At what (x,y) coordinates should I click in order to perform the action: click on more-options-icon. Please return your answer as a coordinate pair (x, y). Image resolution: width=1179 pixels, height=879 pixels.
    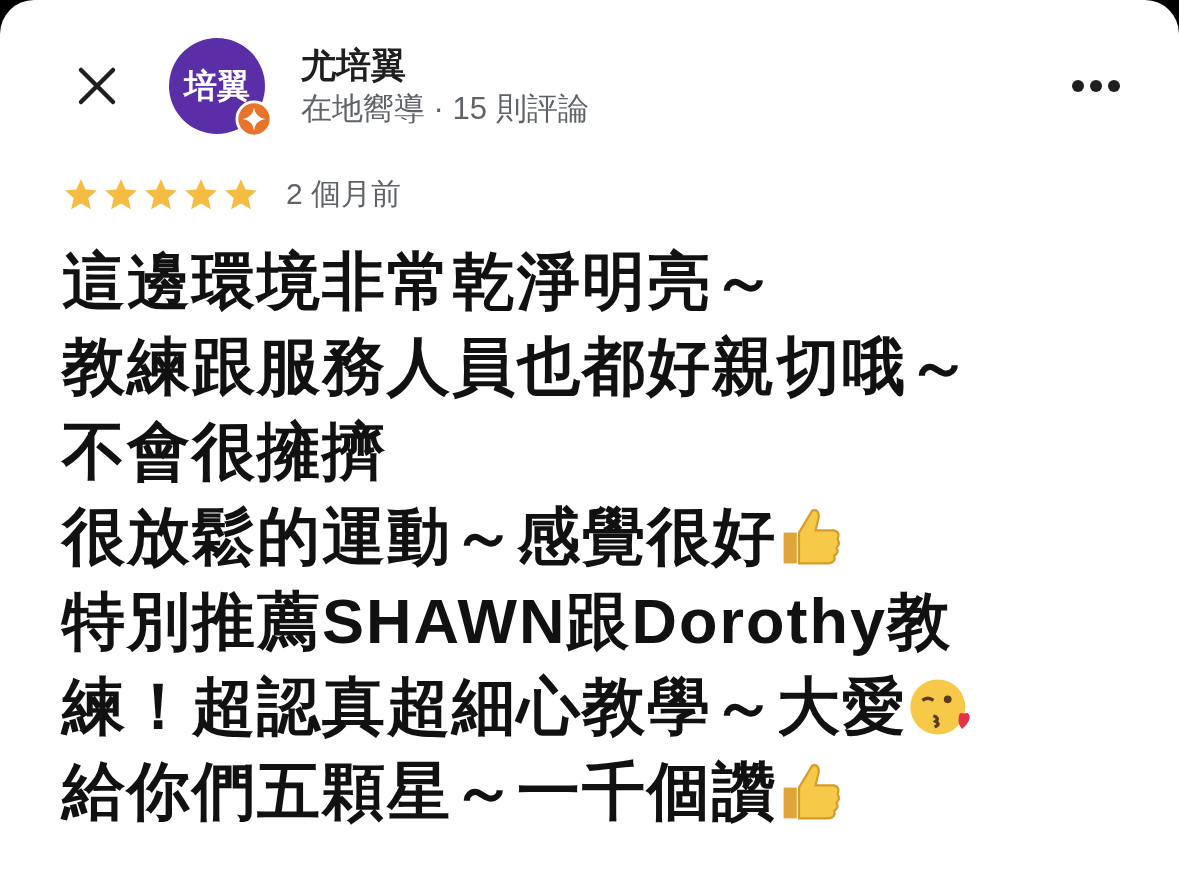
    Looking at the image, I should click on (1096, 86).